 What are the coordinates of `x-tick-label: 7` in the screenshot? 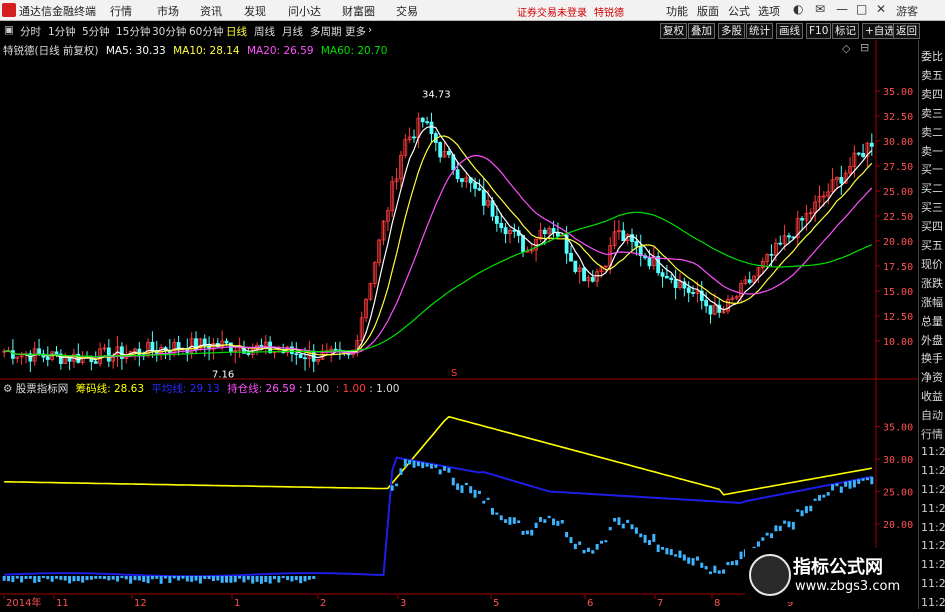 It's located at (660, 603).